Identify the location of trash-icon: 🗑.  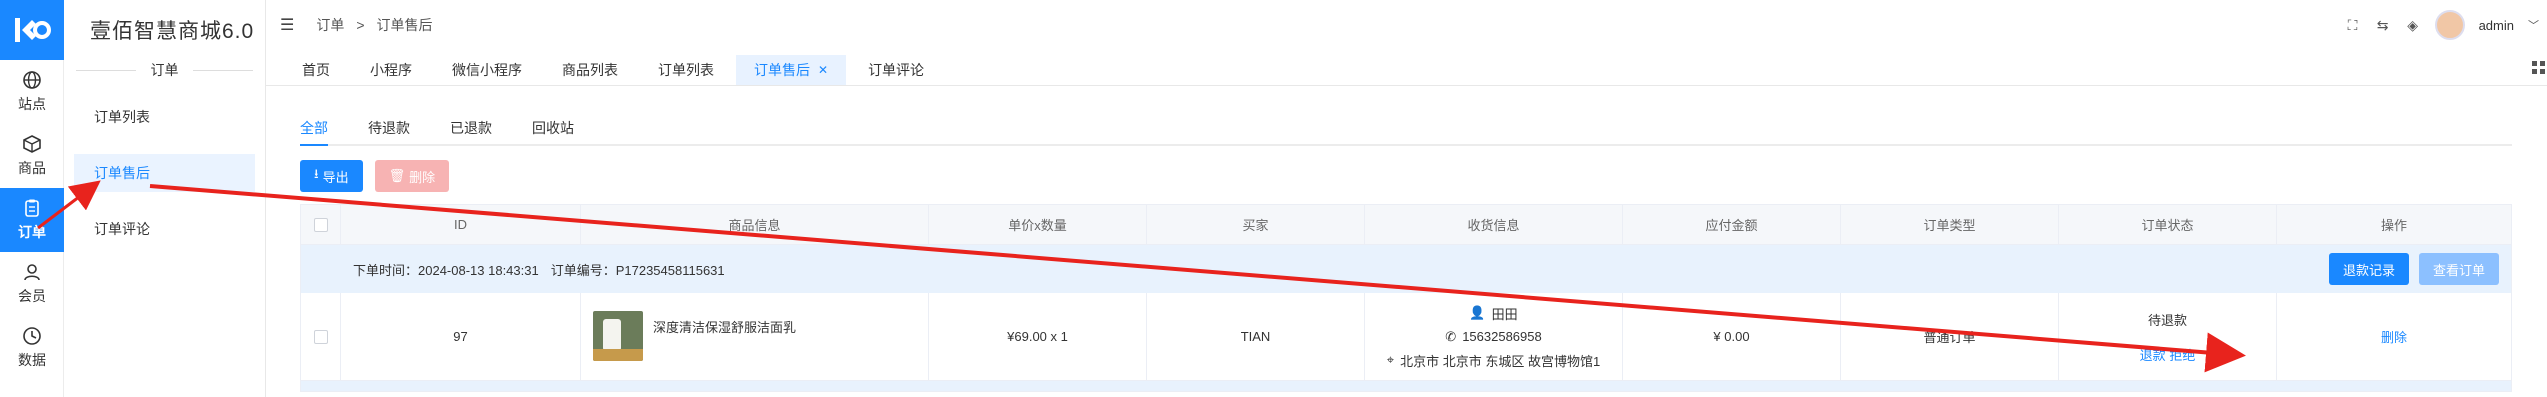
(397, 175).